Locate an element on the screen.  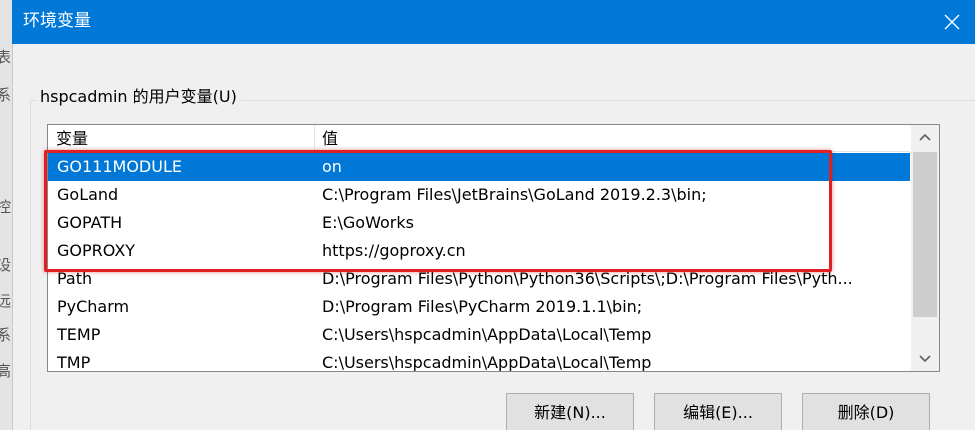
close-button is located at coordinates (952, 22).